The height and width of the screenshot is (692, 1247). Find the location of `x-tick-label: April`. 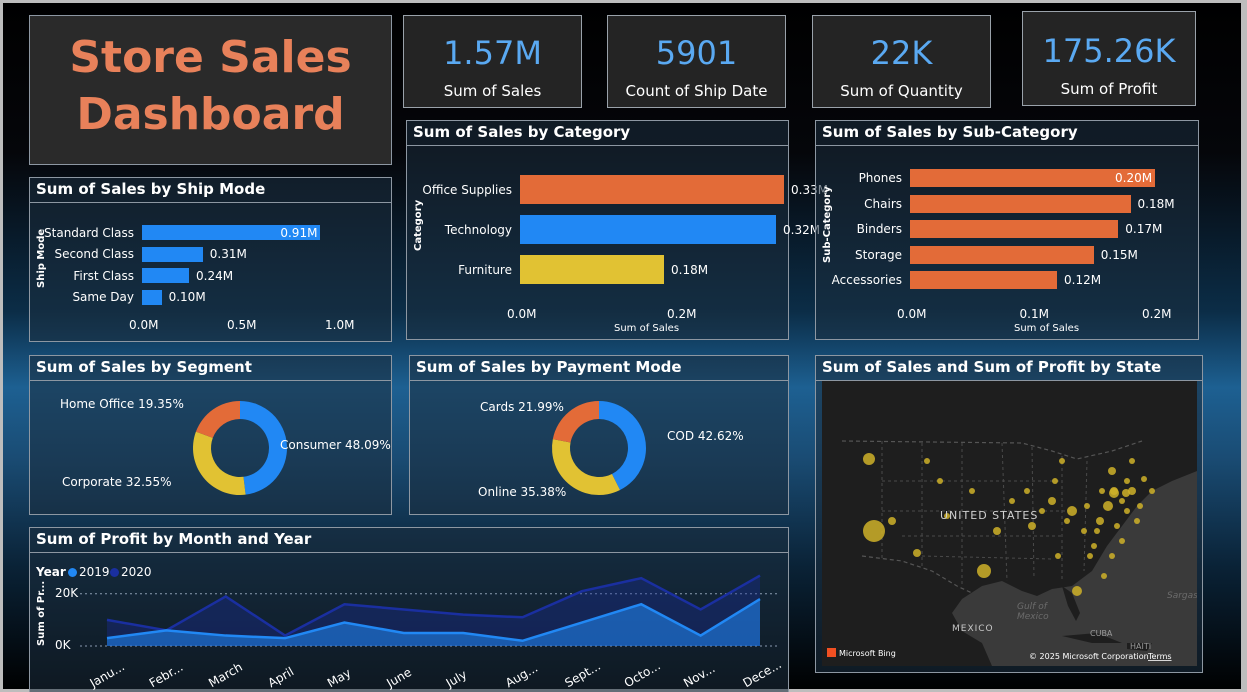

x-tick-label: April is located at coordinates (281, 677).